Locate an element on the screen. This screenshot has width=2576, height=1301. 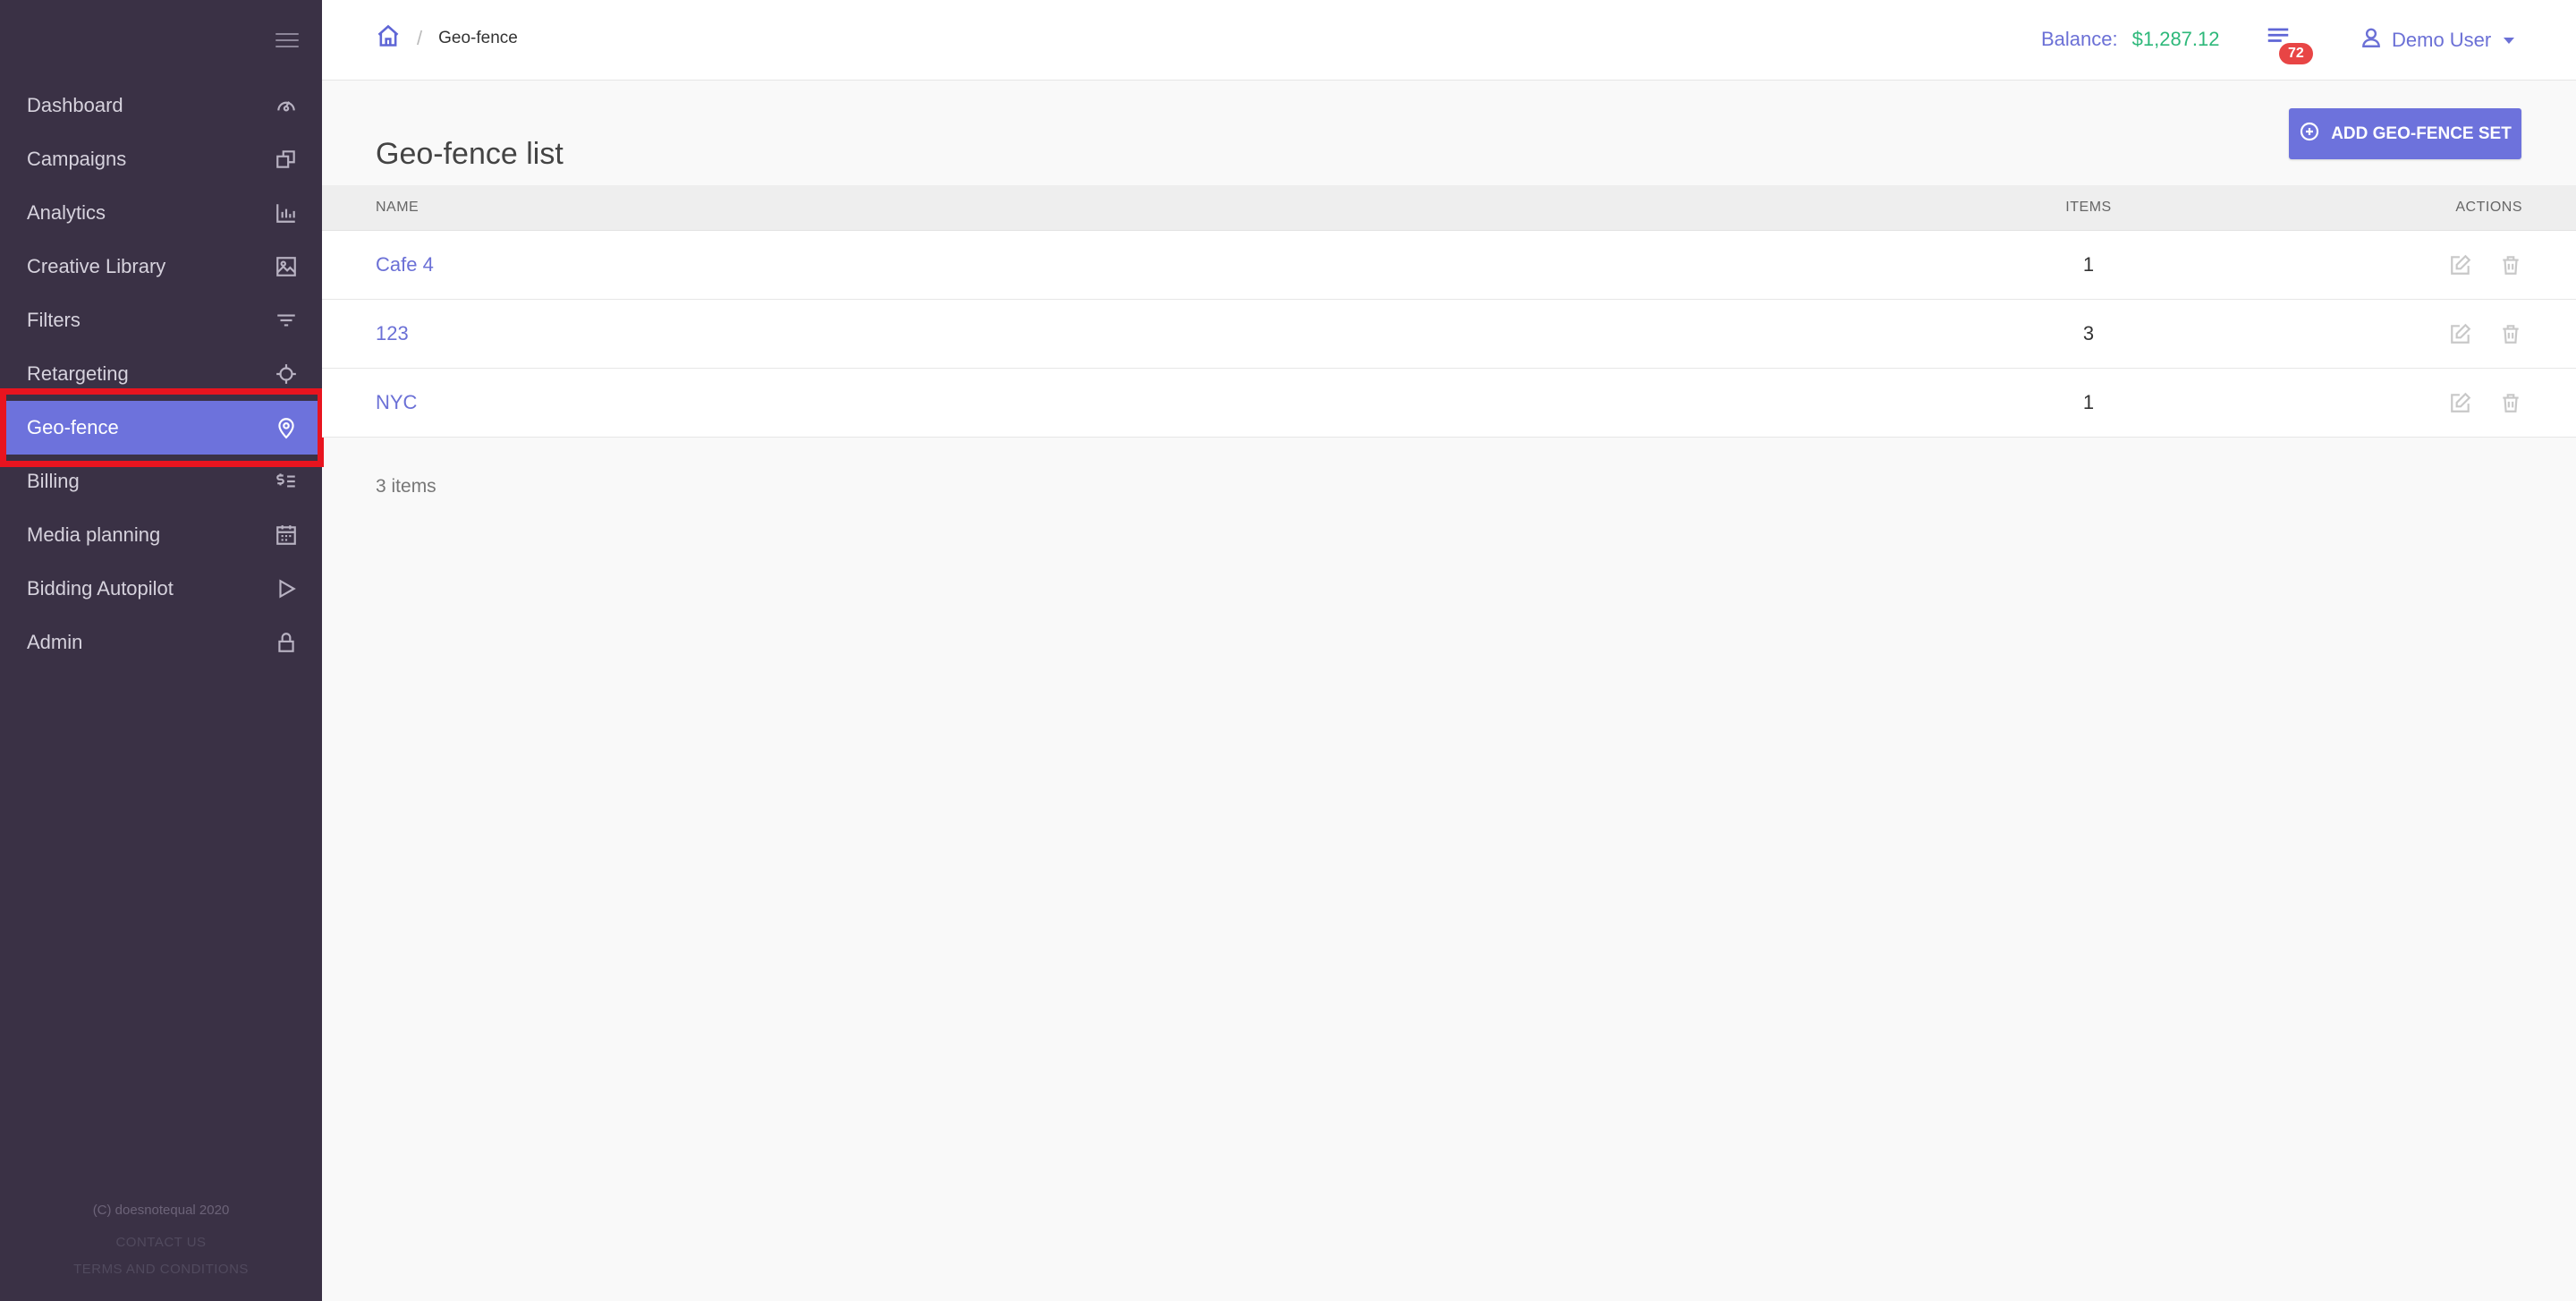
filter-icon is located at coordinates (286, 320).